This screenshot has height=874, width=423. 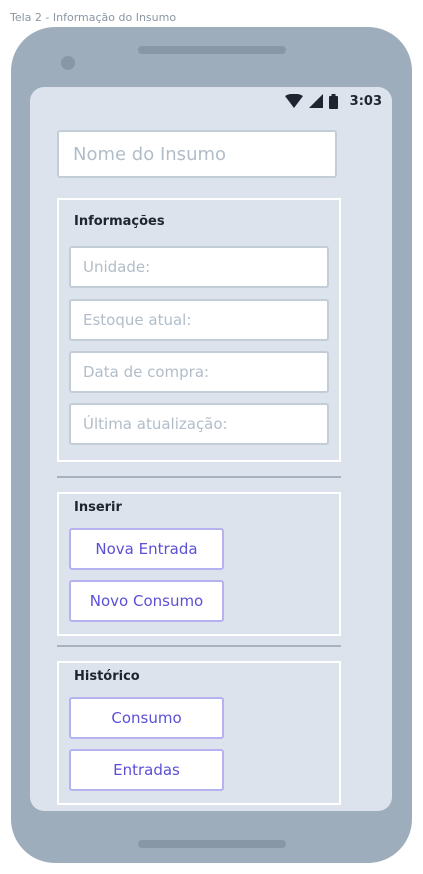 What do you see at coordinates (199, 267) in the screenshot?
I see `unit-field` at bounding box center [199, 267].